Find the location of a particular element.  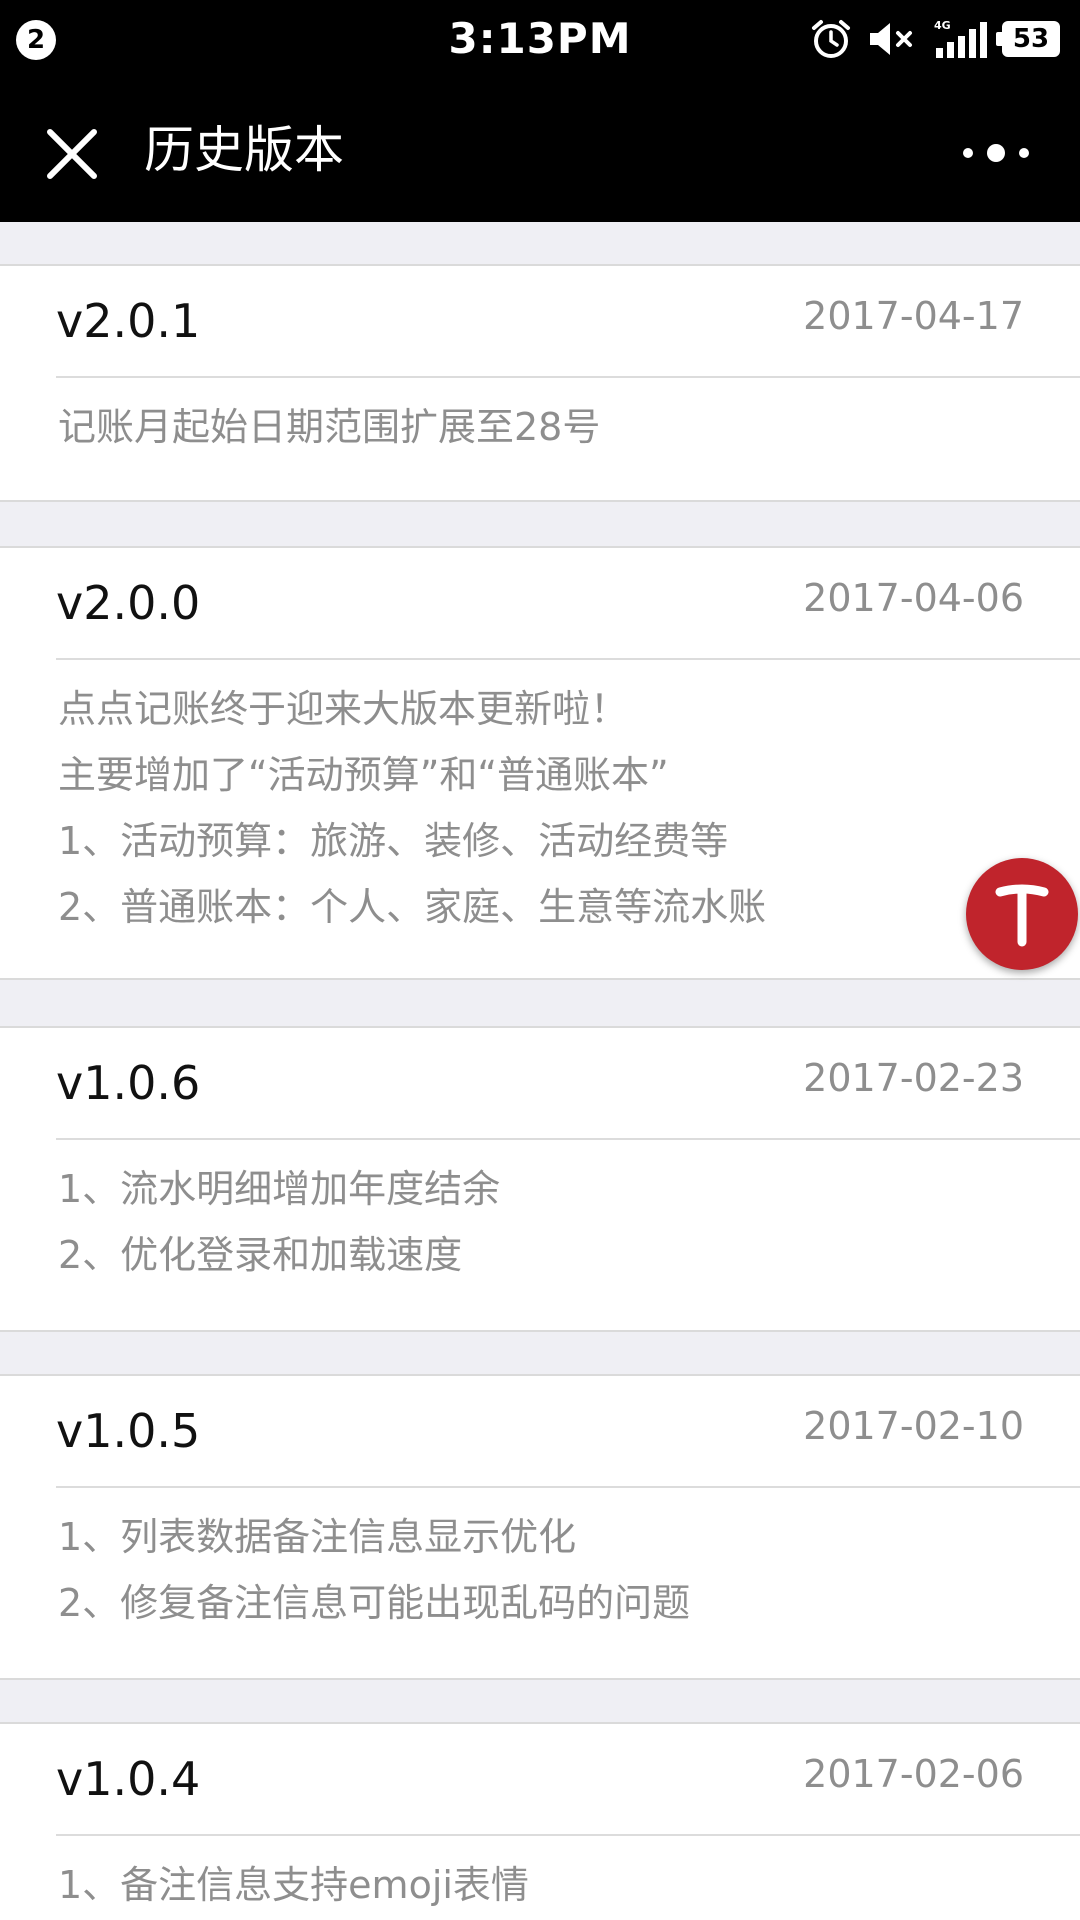

version-number: v1.0.5 is located at coordinates (128, 1431).